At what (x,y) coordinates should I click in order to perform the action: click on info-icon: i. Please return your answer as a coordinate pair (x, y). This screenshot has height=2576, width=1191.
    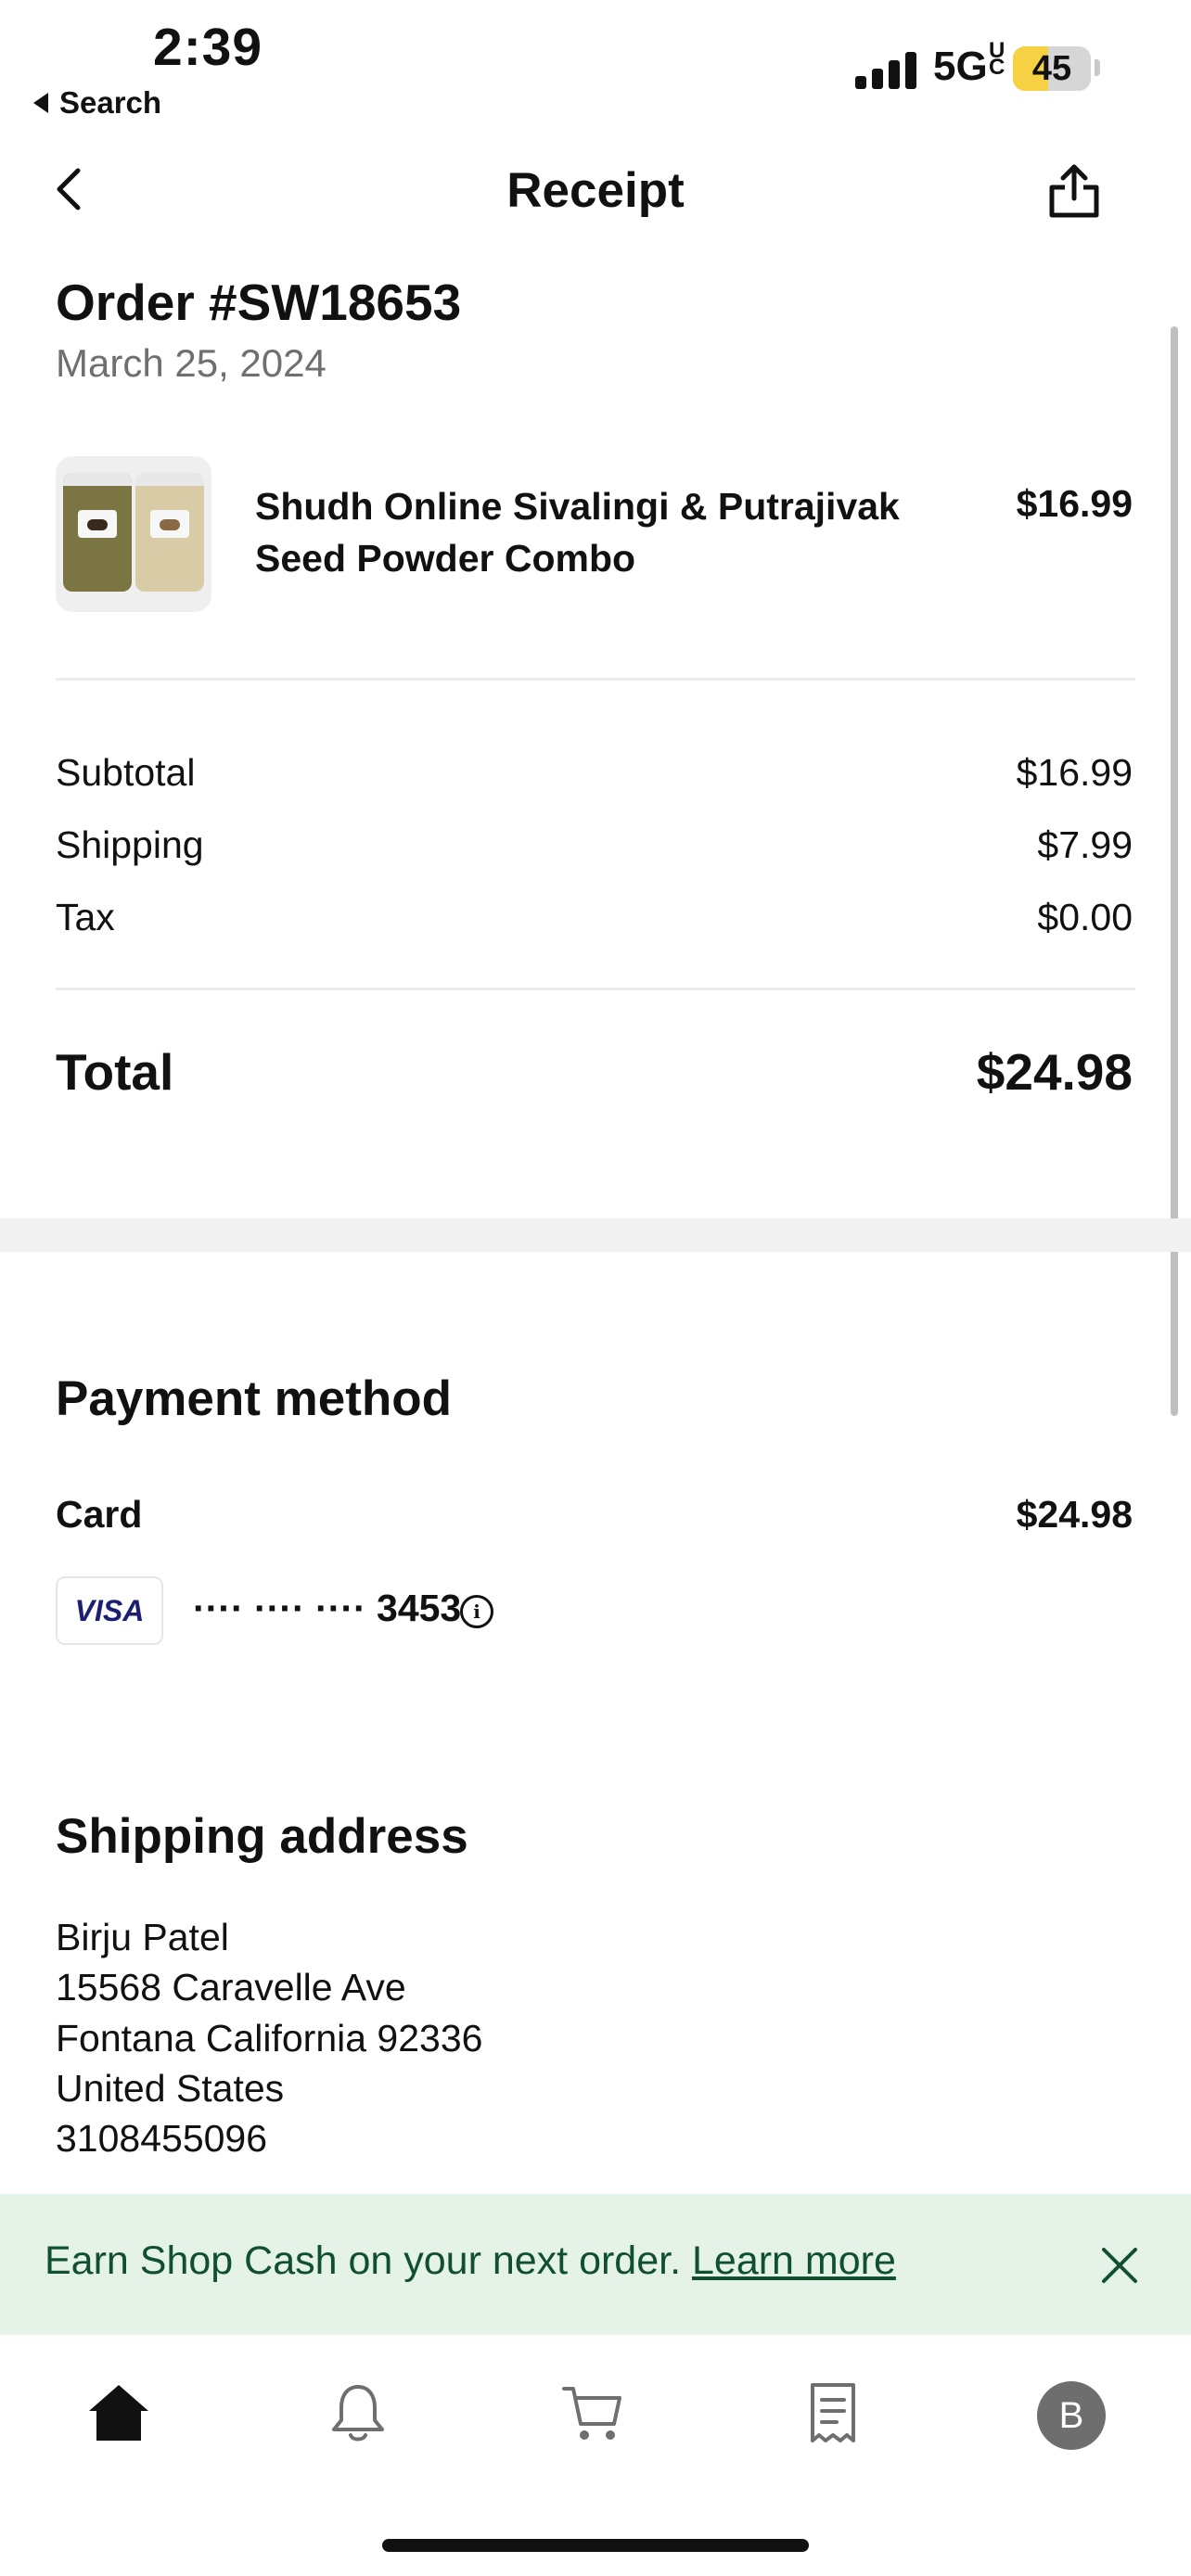
    Looking at the image, I should click on (476, 1612).